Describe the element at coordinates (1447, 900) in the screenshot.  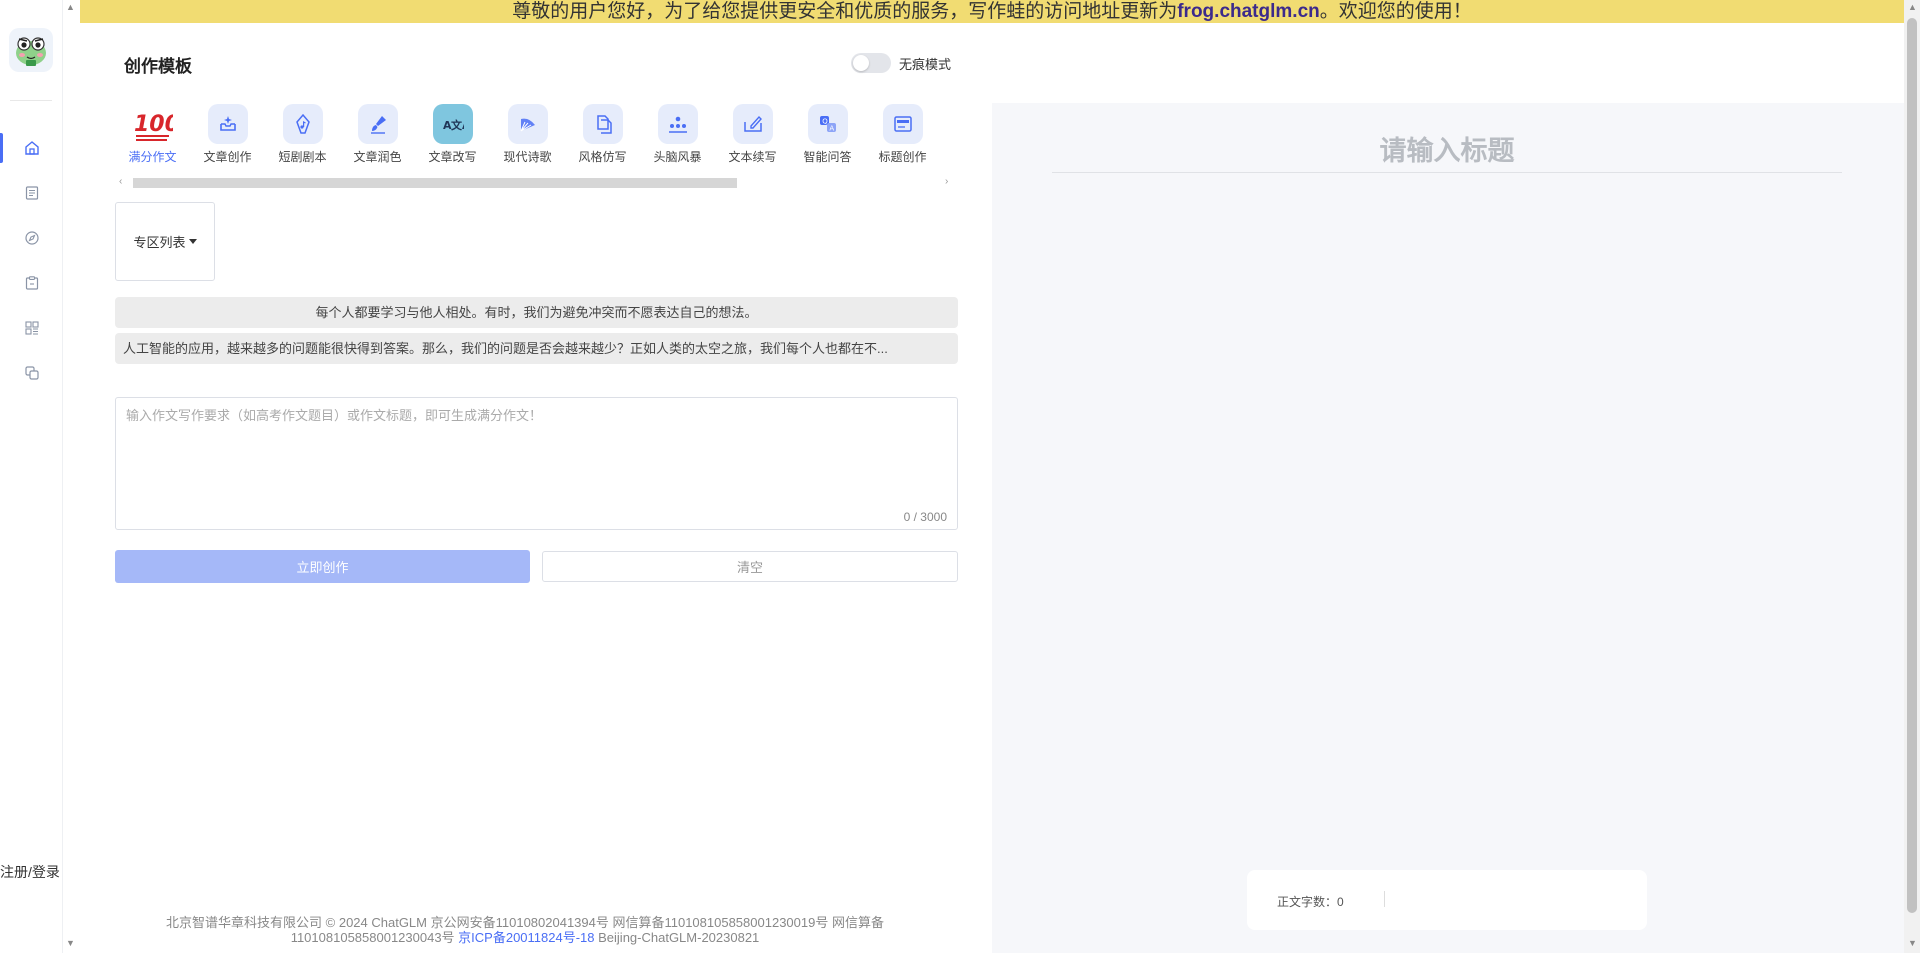
I see `word-count-bar: 正文字数：0` at that location.